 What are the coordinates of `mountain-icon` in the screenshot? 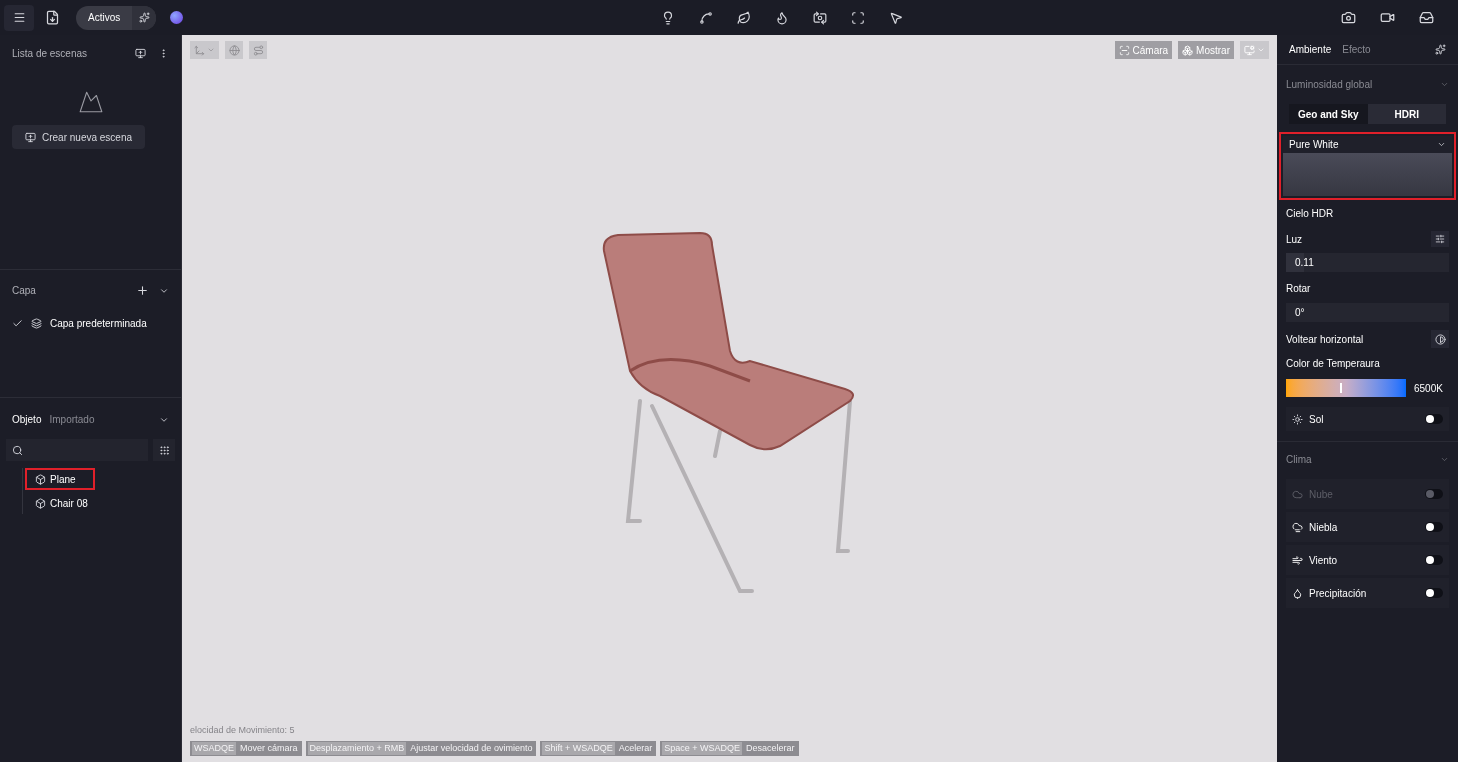 It's located at (90, 102).